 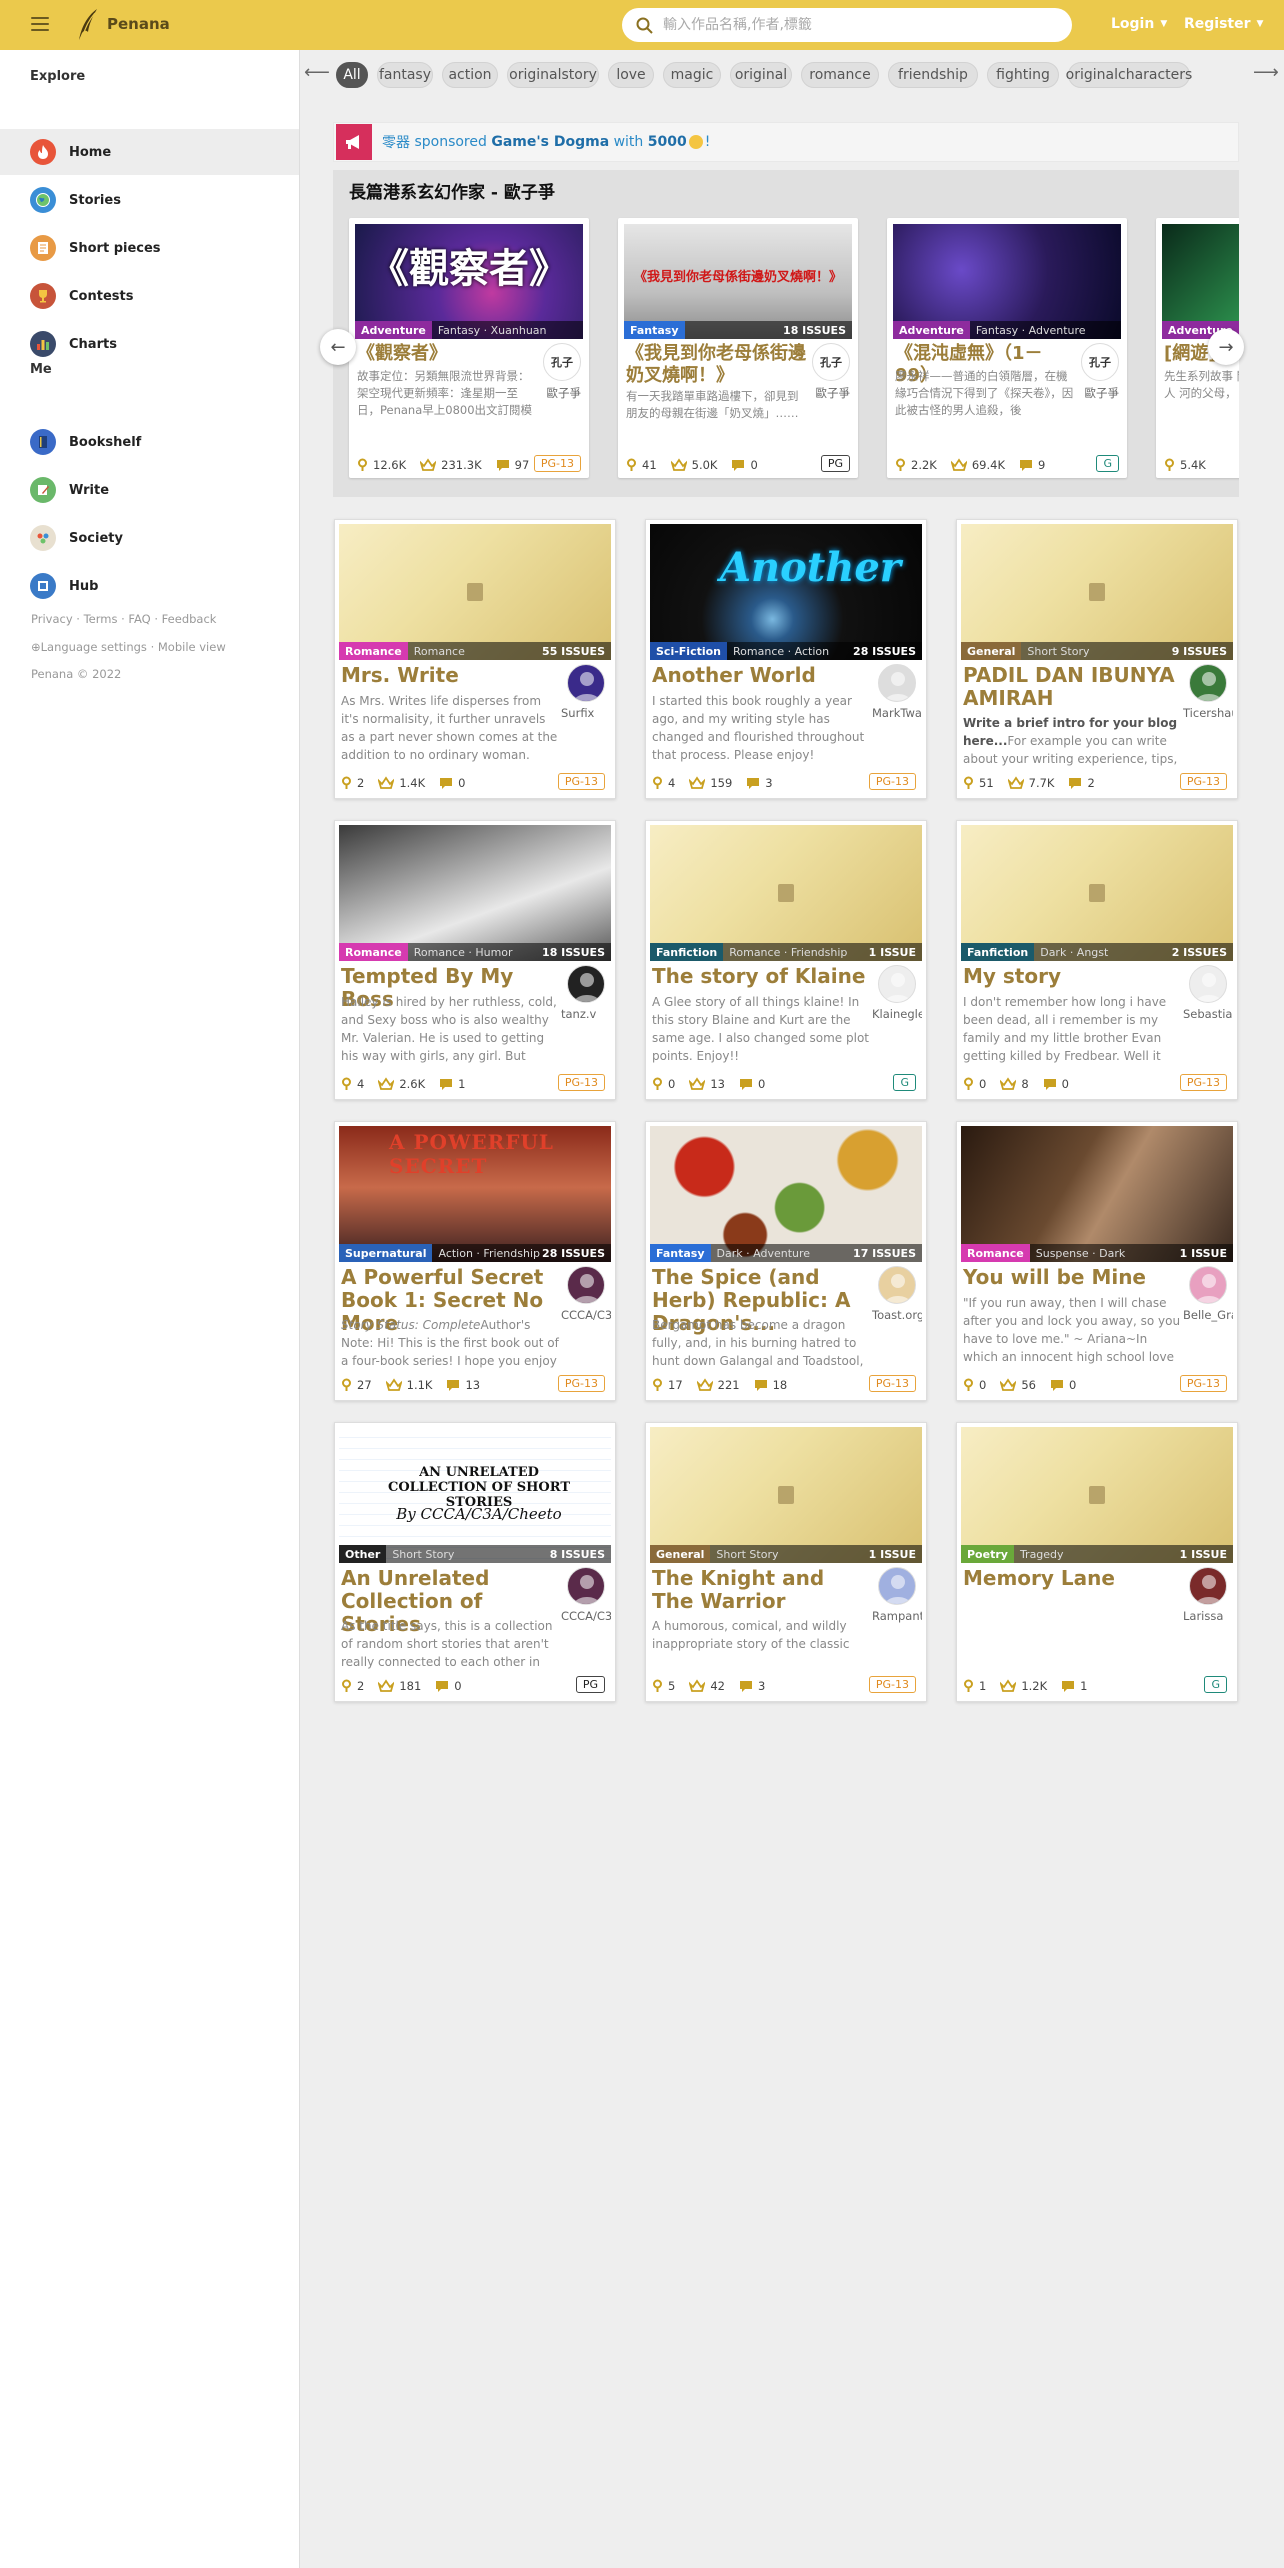 What do you see at coordinates (149, 296) in the screenshot?
I see `sidebar-item-contests: Contests` at bounding box center [149, 296].